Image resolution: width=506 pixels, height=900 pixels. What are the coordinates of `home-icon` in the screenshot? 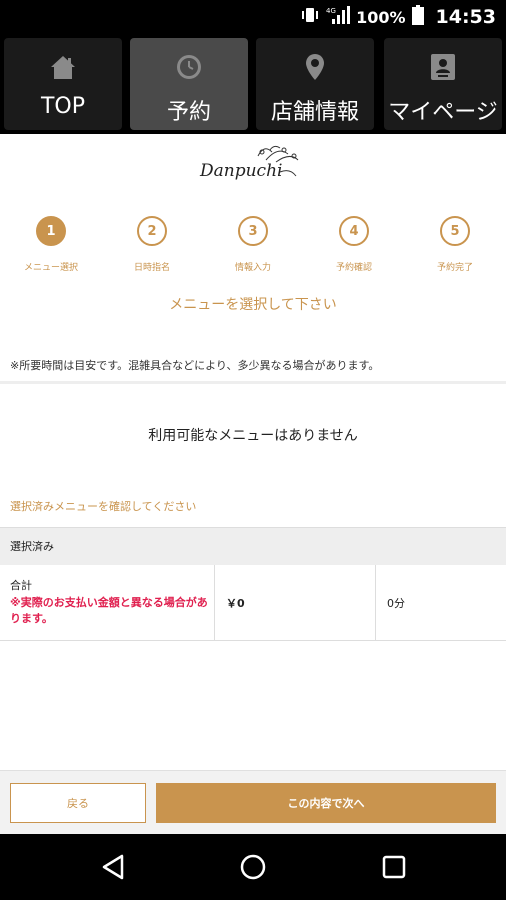 It's located at (63, 67).